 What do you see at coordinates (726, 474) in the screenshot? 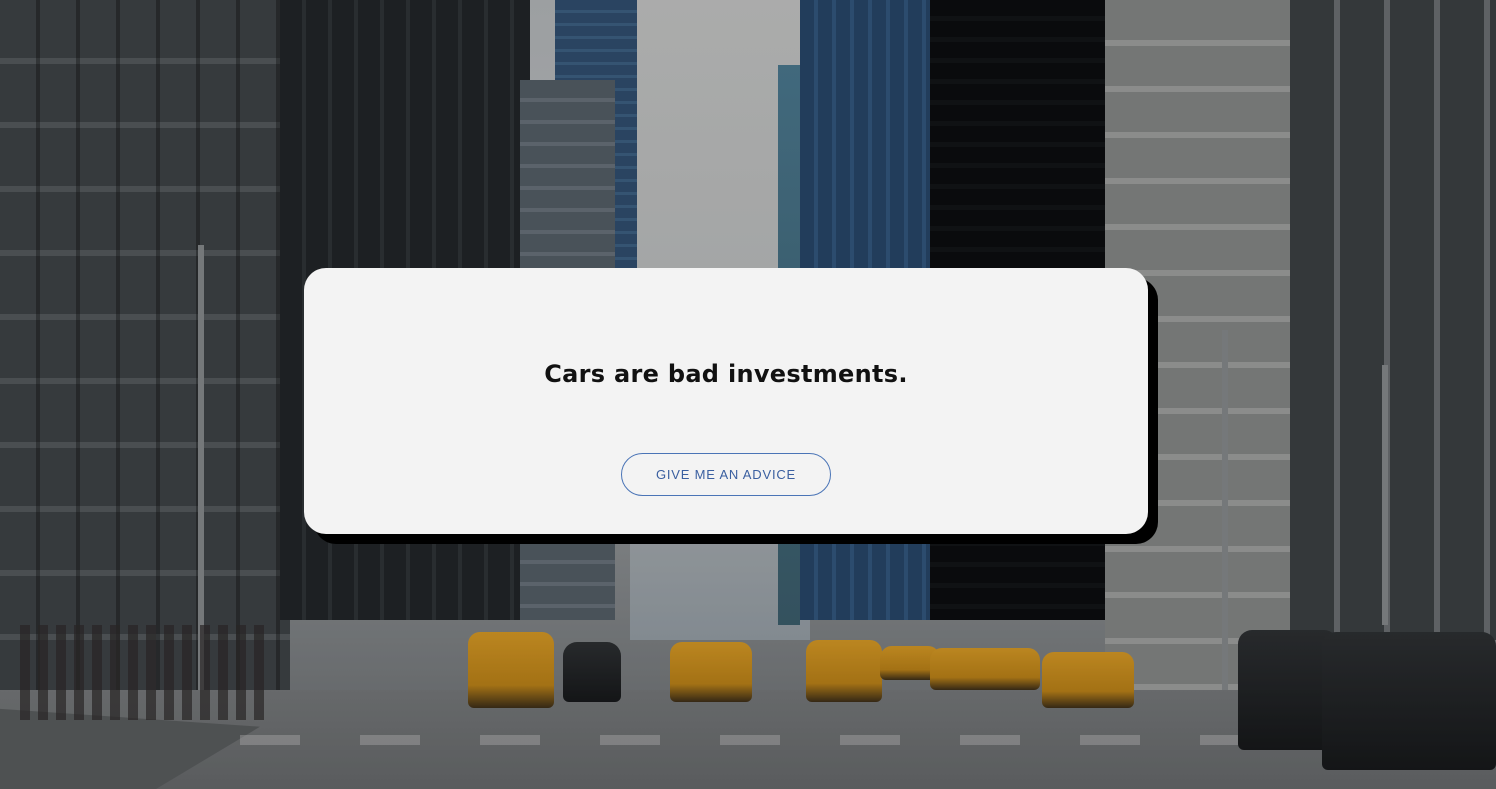
I see `give-advice-button: GIVE ME AN ADVICE` at bounding box center [726, 474].